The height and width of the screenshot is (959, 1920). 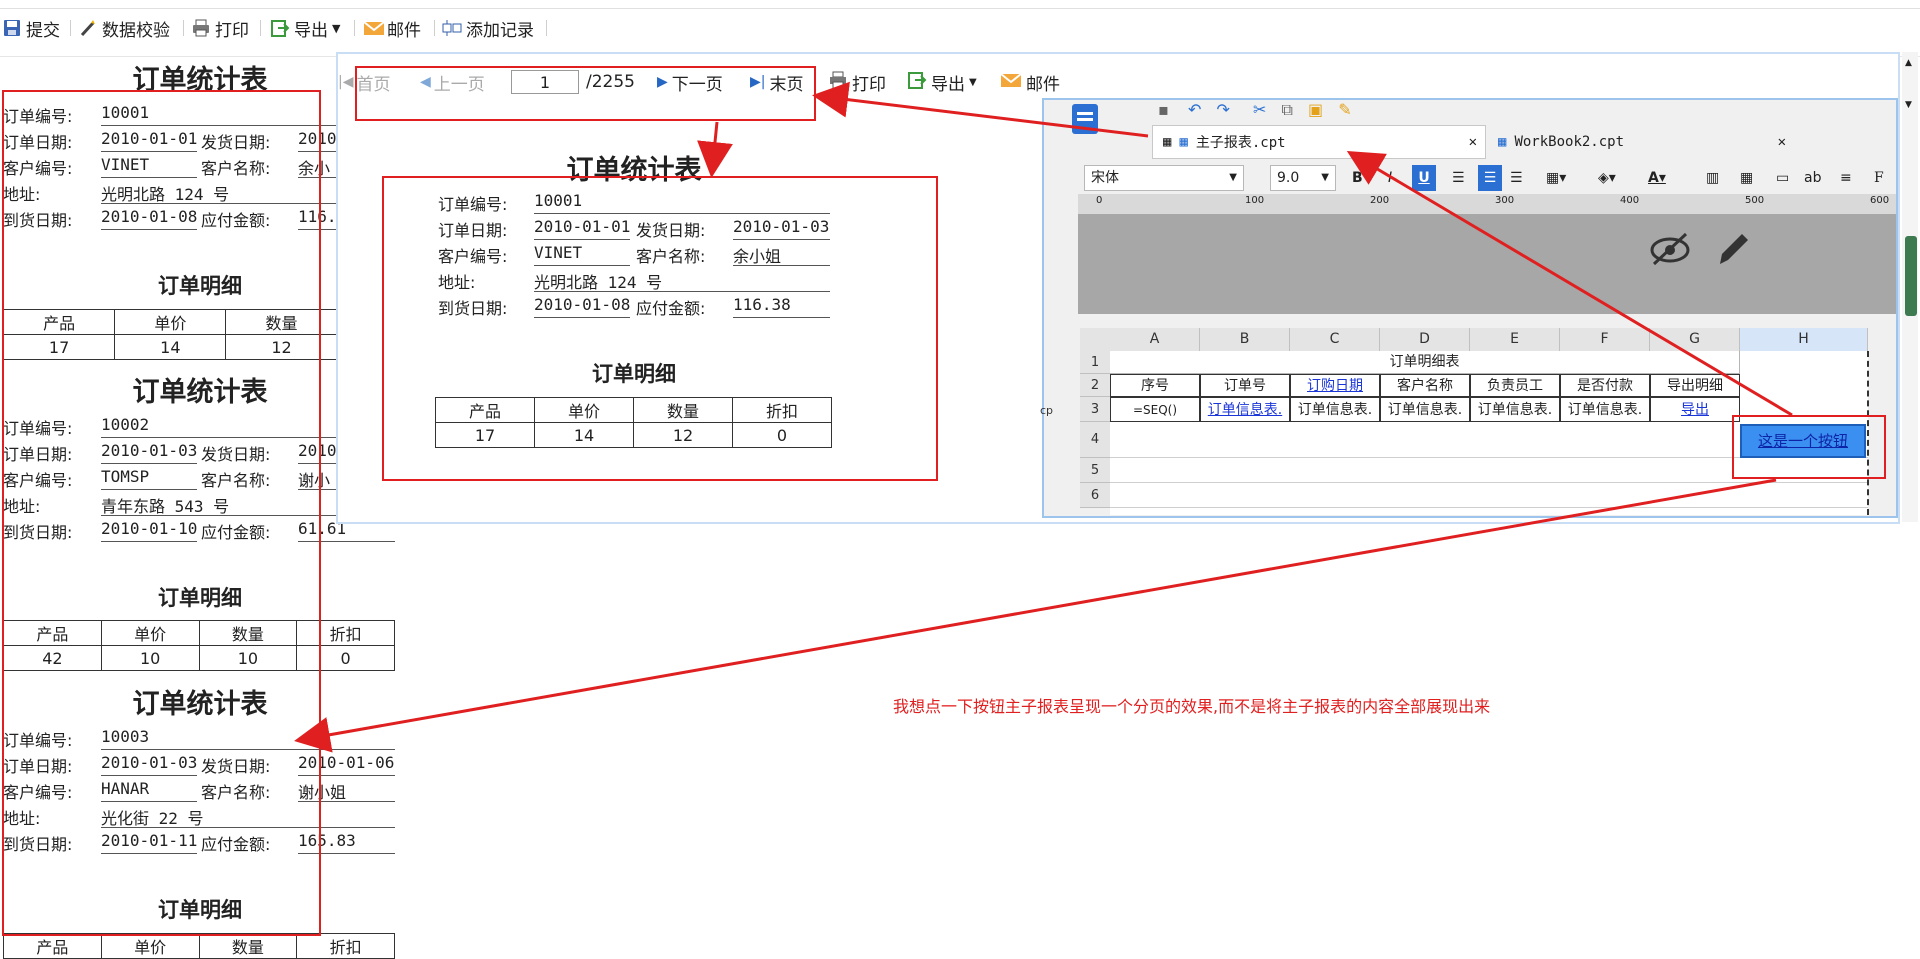 What do you see at coordinates (1192, 706) in the screenshot?
I see `annotation-text: 我想点一下按钮主子报表呈现一个分页的效果,而不是将主子报表的内容全部展现出来` at bounding box center [1192, 706].